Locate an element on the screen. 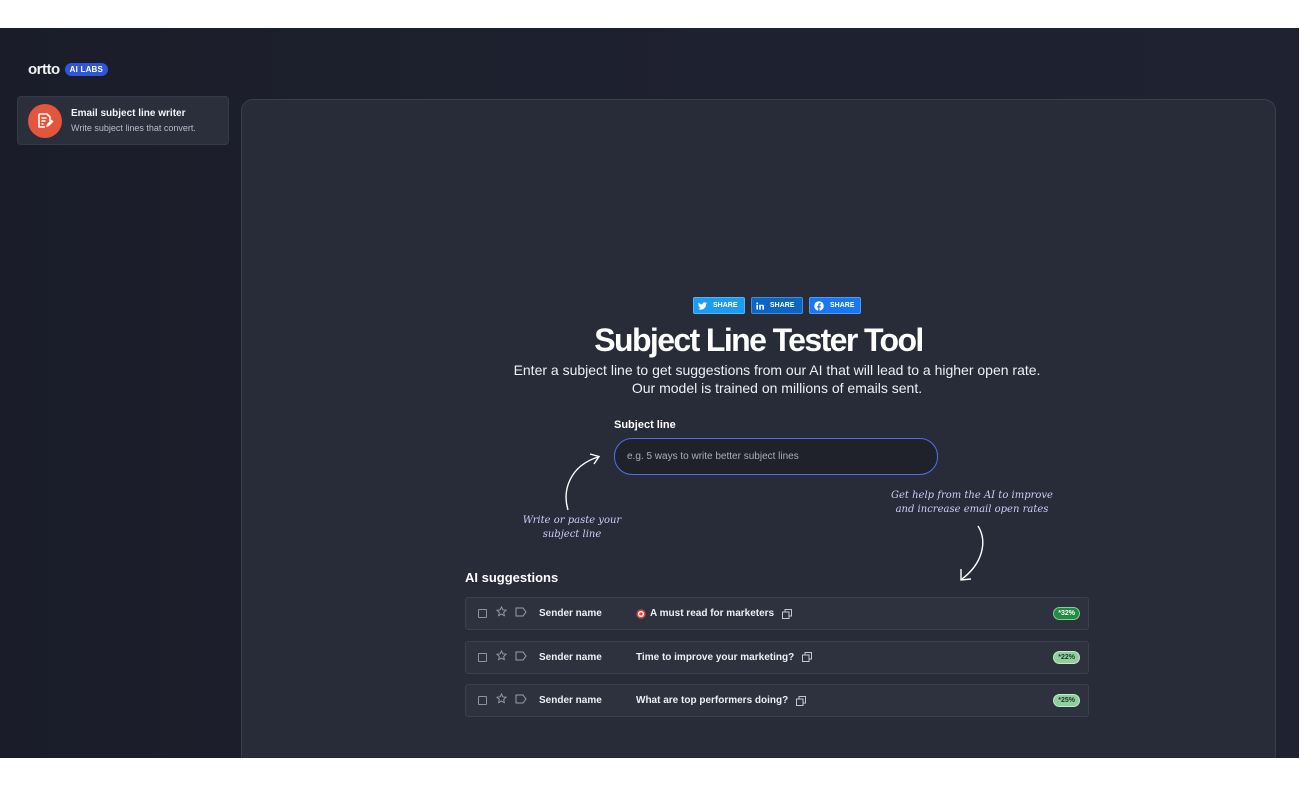 The width and height of the screenshot is (1300, 788). share-linkedin-button: SHARE is located at coordinates (777, 305).